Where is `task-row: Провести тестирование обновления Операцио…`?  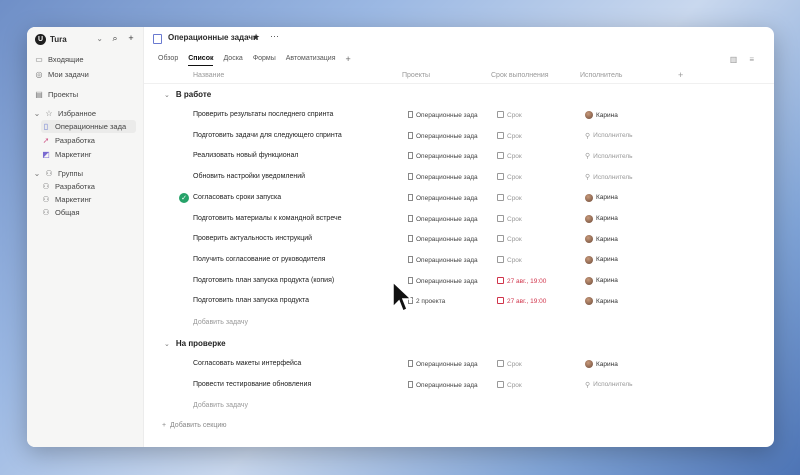
task-row: Провести тестирование обновления Операцио… is located at coordinates (459, 386).